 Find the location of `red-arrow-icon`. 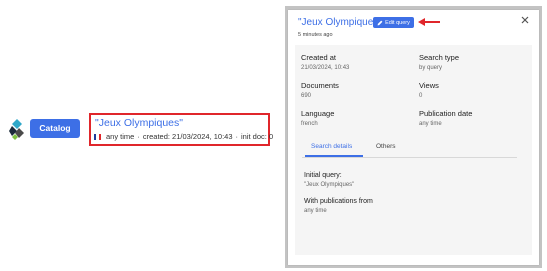

red-arrow-icon is located at coordinates (429, 22).